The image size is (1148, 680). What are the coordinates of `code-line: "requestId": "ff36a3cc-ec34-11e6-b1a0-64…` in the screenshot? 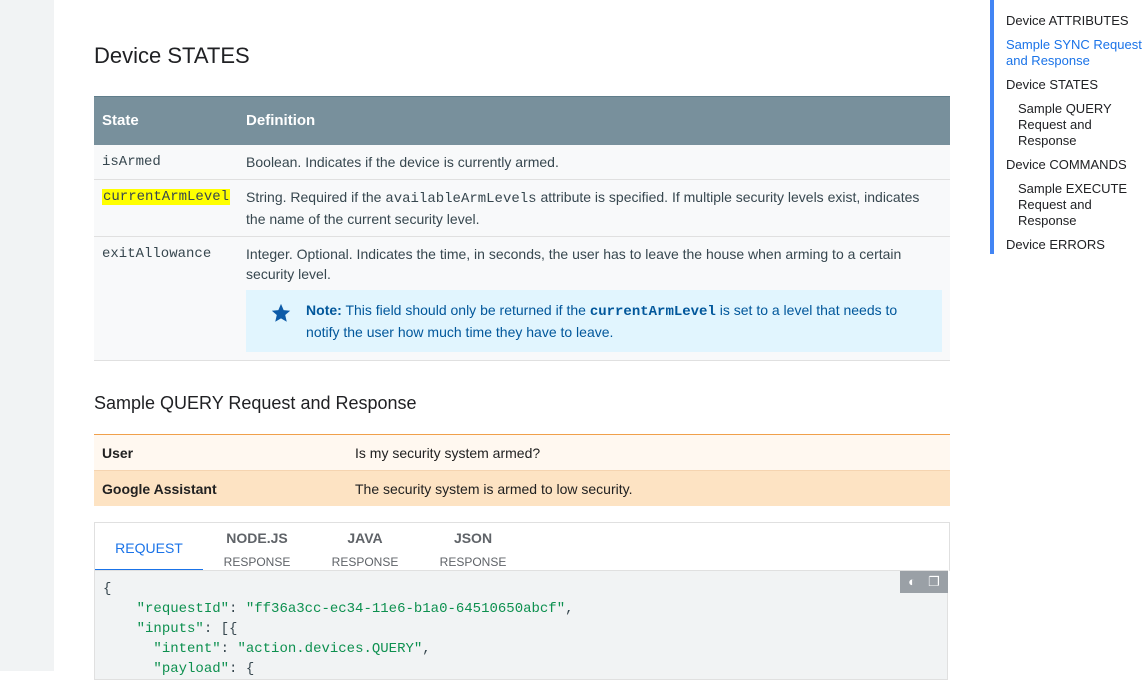 It's located at (355, 609).